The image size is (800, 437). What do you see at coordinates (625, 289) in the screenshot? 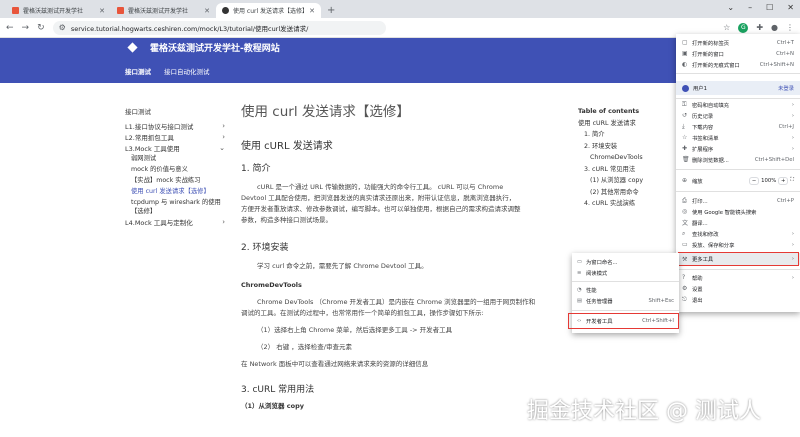
I see `submenu-item-performance: ◔ 性能` at bounding box center [625, 289].